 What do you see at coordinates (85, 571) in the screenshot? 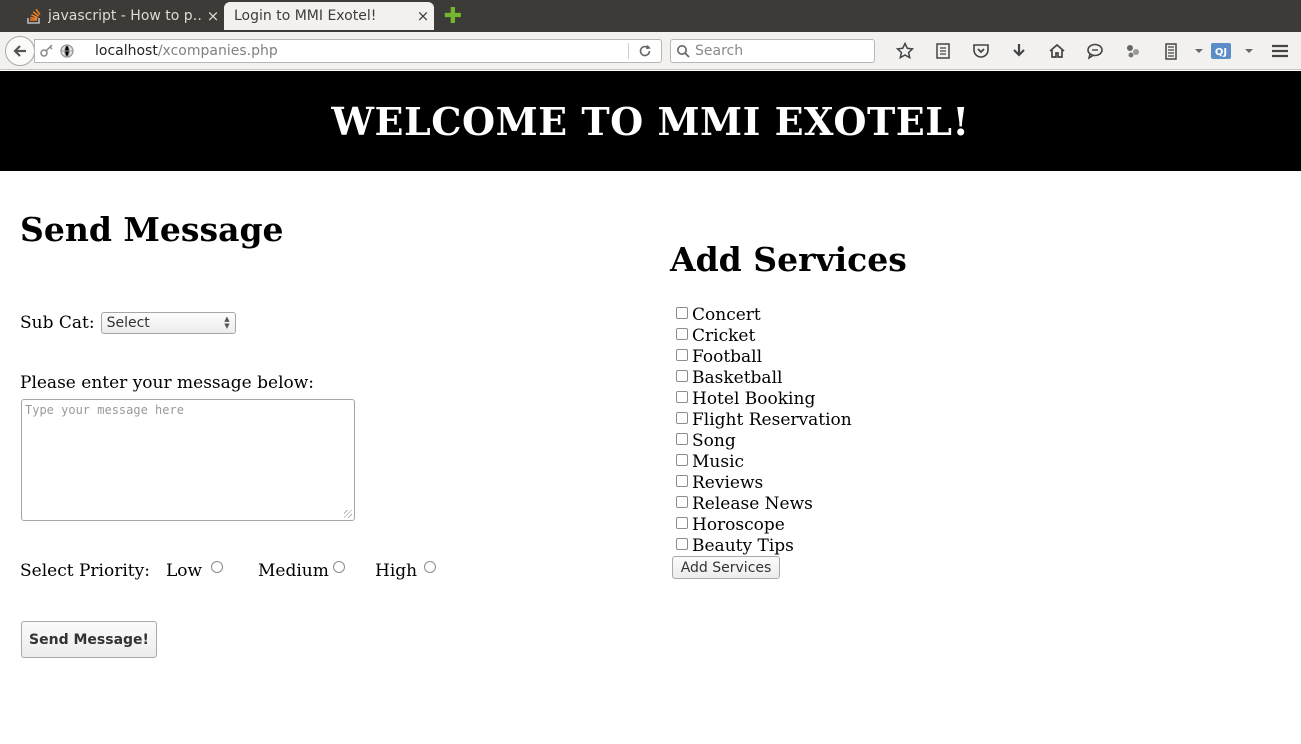
I see `priority-label: Select Priority:` at bounding box center [85, 571].